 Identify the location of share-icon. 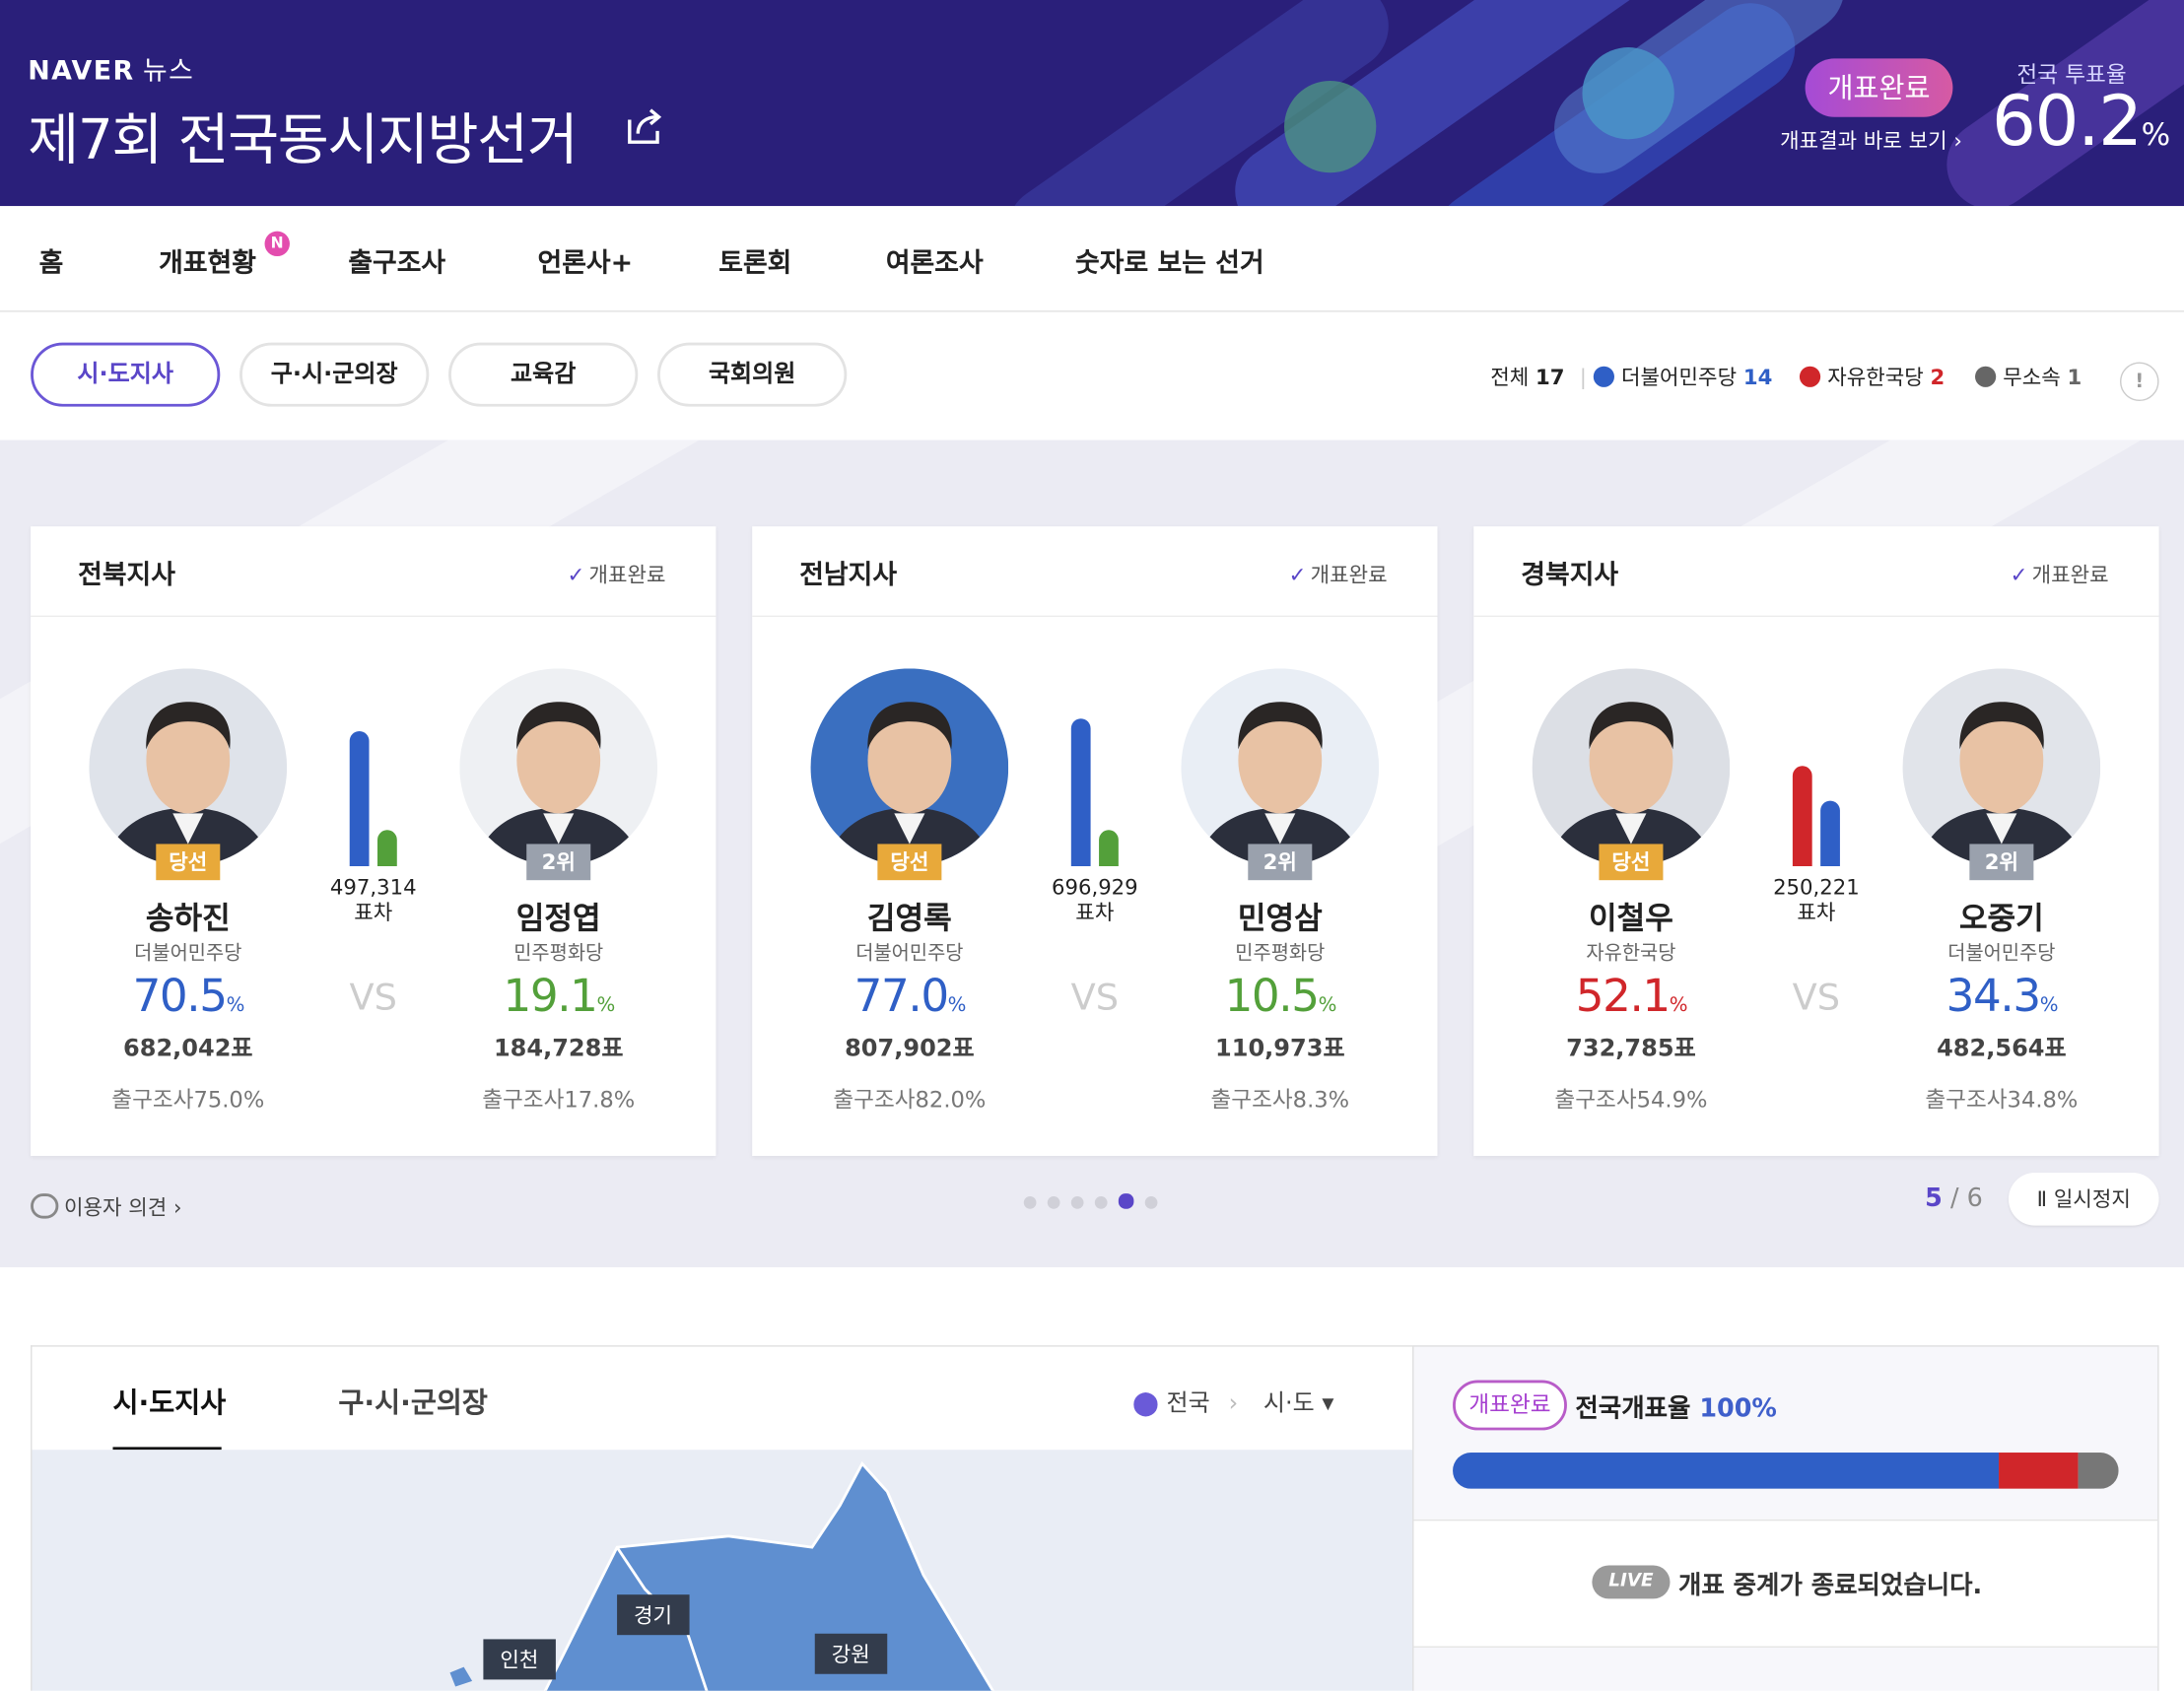
(644, 127).